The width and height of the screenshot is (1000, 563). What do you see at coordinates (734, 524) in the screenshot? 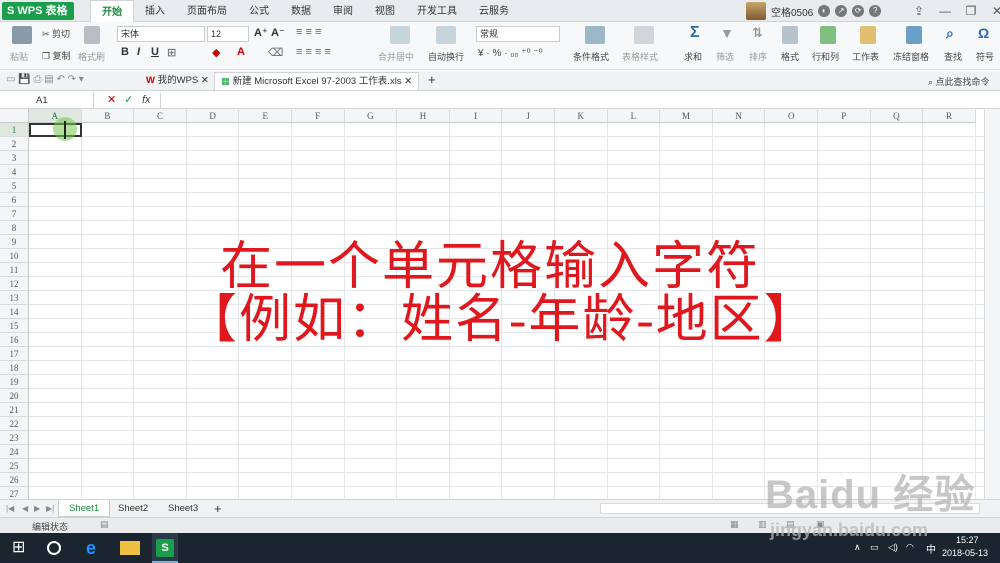
I see `normal-view-icon: ▦` at bounding box center [734, 524].